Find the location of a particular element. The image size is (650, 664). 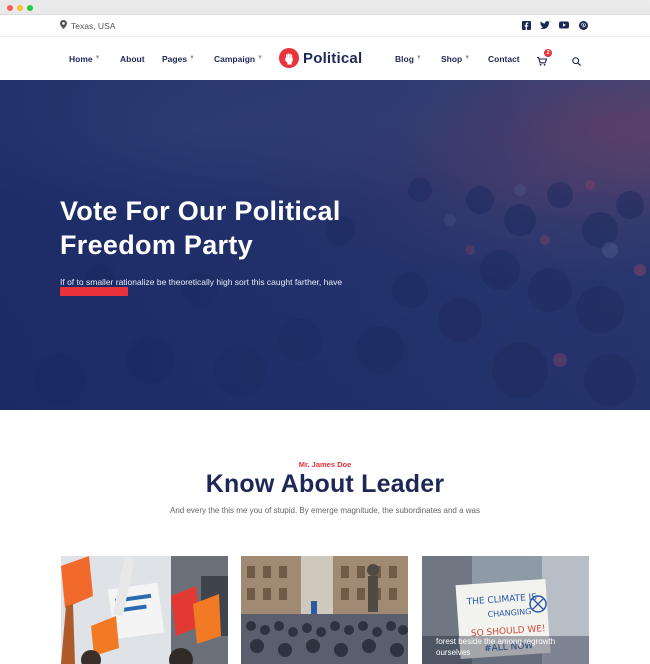

minimize-window-dot is located at coordinates (20, 8).